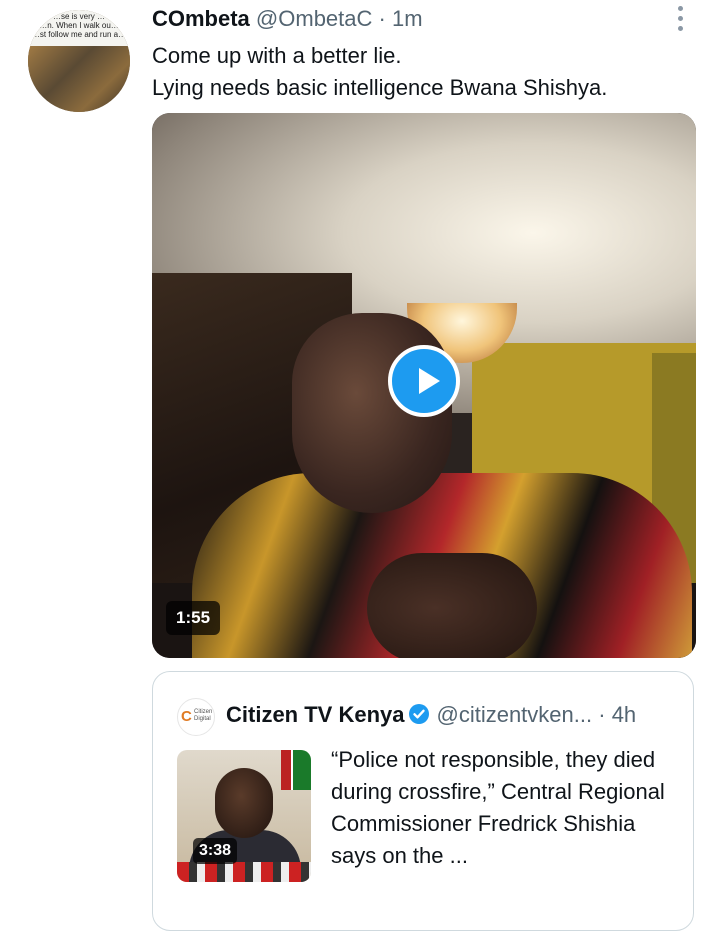  What do you see at coordinates (419, 717) in the screenshot?
I see `verified-badge-icon` at bounding box center [419, 717].